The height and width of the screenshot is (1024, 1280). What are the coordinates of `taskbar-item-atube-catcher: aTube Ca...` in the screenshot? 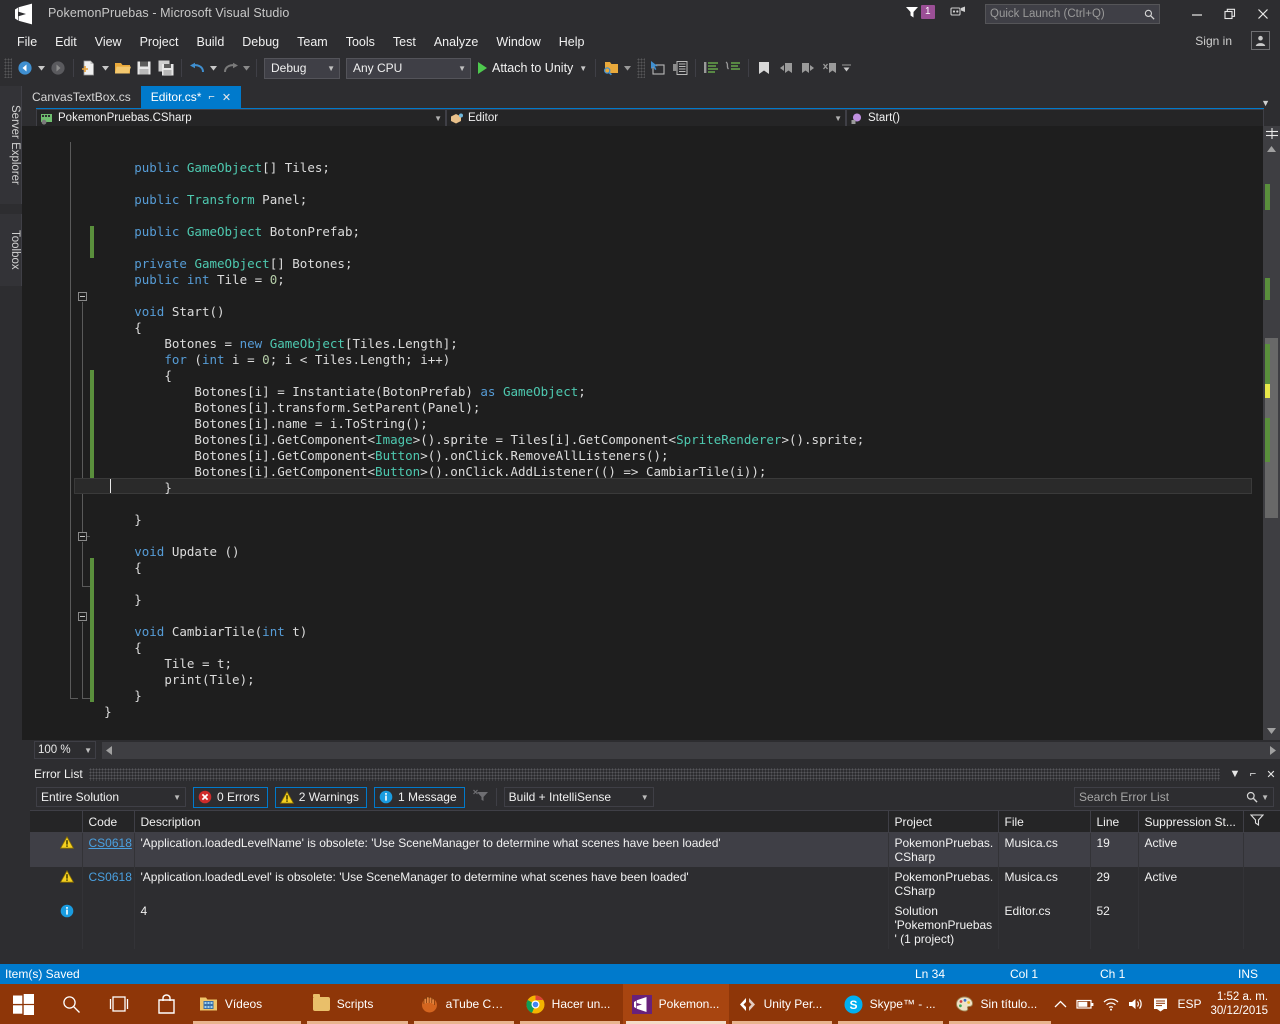 It's located at (464, 1004).